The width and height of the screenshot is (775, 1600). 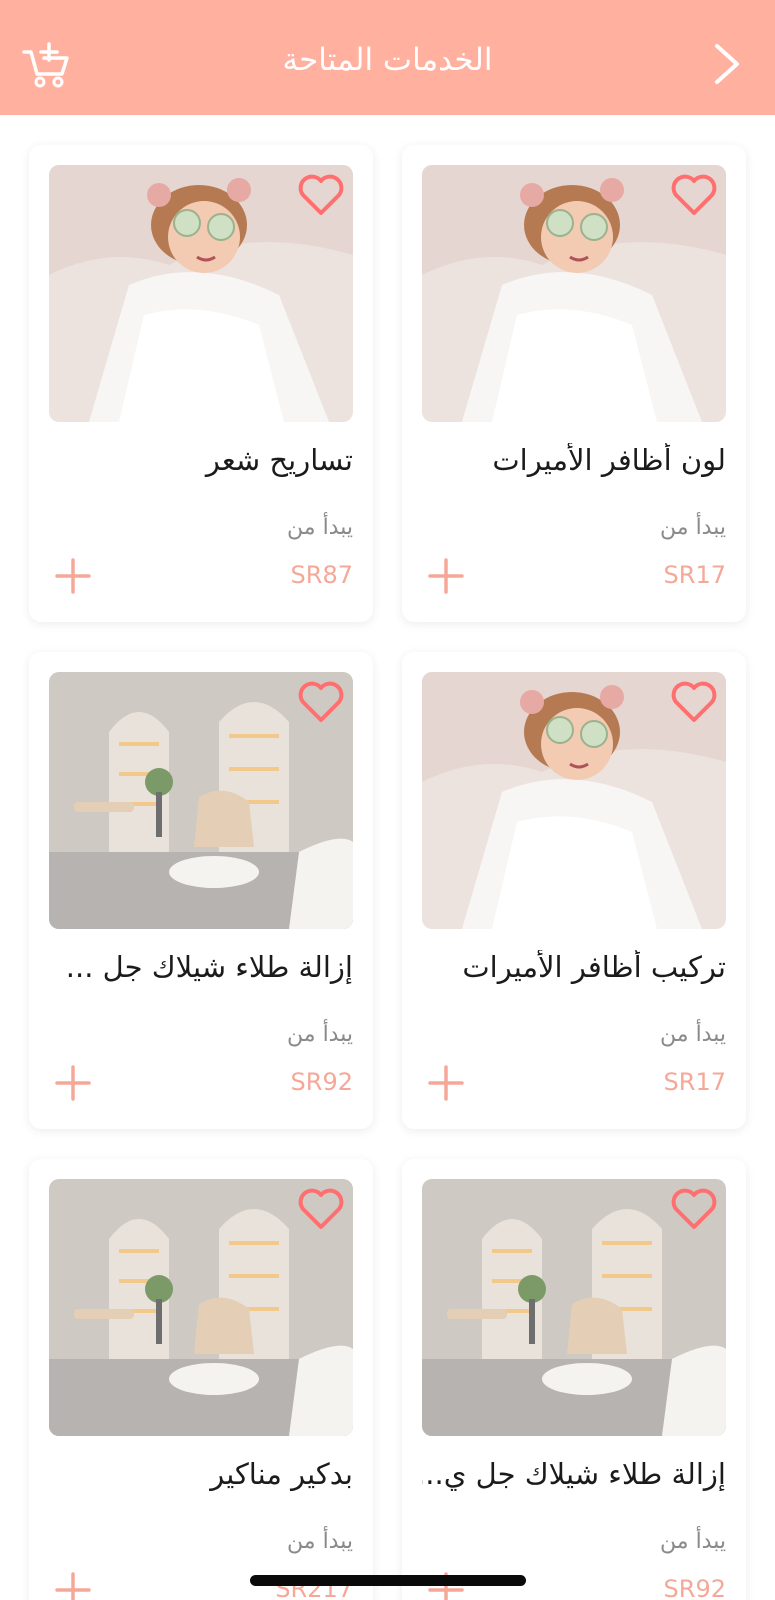 I want to click on service-name: تساريح شعر, so click(x=279, y=460).